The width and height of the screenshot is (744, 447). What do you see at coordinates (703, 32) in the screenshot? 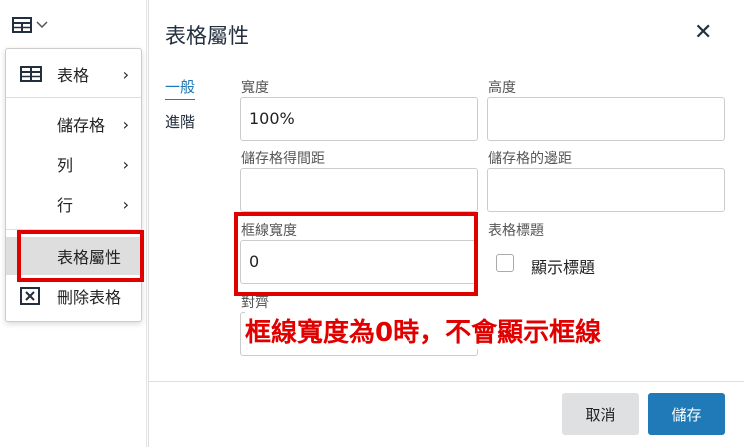
I see `close-icon: ✕` at bounding box center [703, 32].